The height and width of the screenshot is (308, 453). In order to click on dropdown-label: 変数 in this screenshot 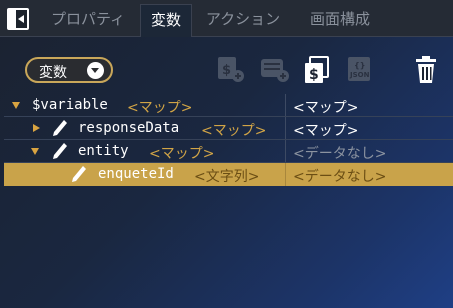, I will do `click(53, 73)`.